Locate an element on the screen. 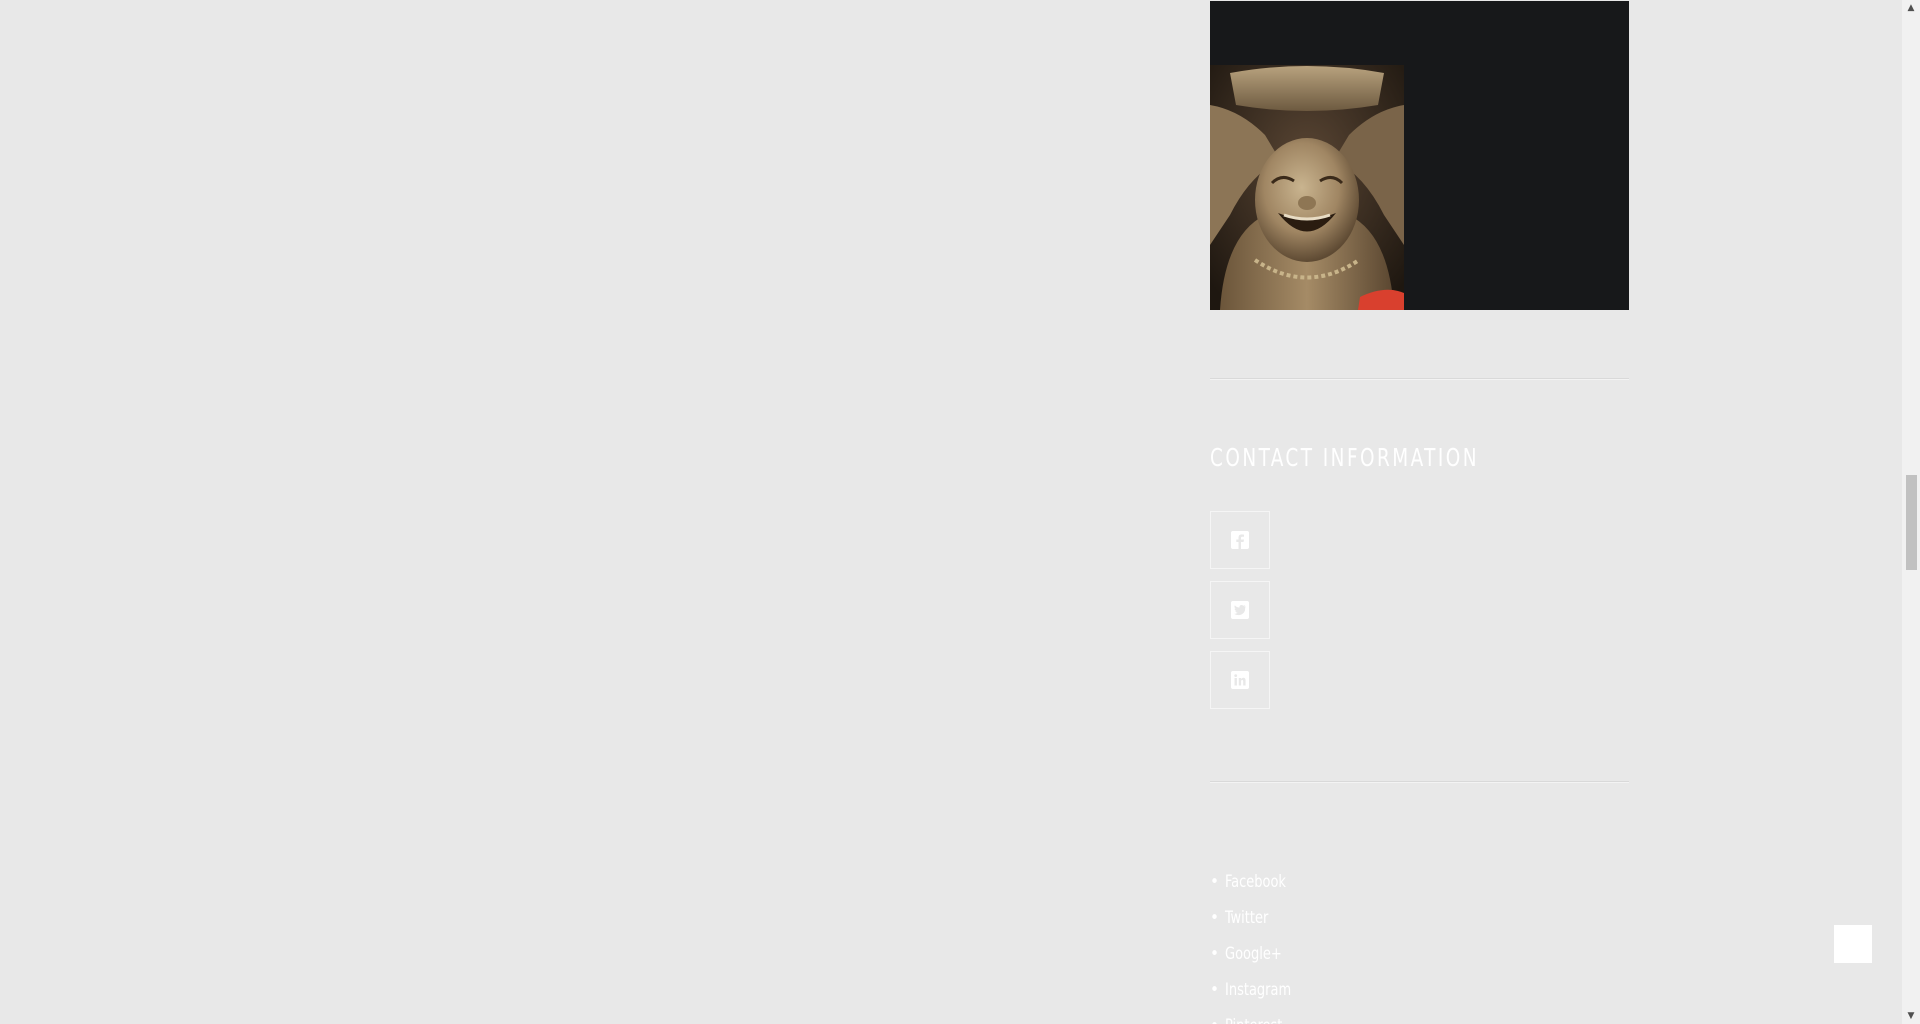  social-link-label: Instagram is located at coordinates (1258, 990).